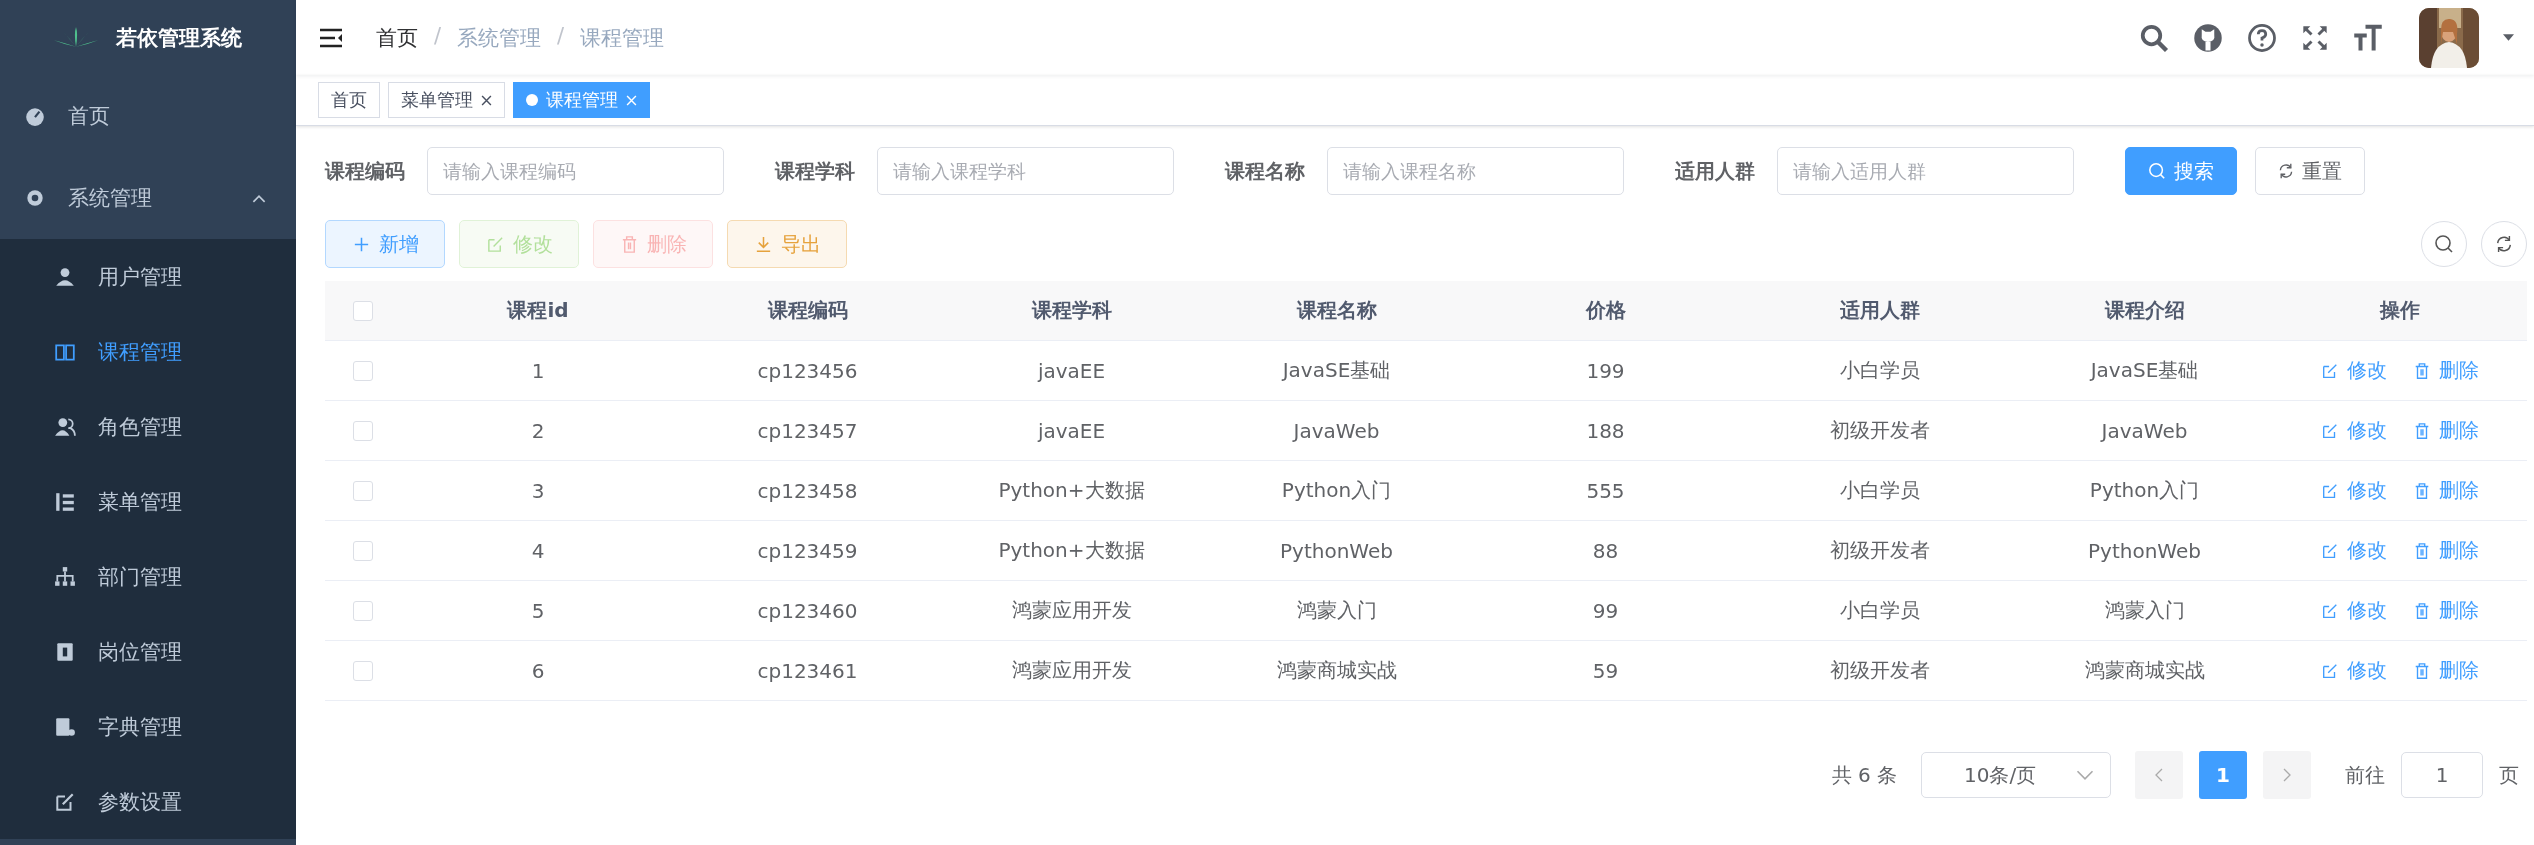 This screenshot has height=845, width=2534. What do you see at coordinates (538, 371) in the screenshot?
I see `table-cell-text: 1` at bounding box center [538, 371].